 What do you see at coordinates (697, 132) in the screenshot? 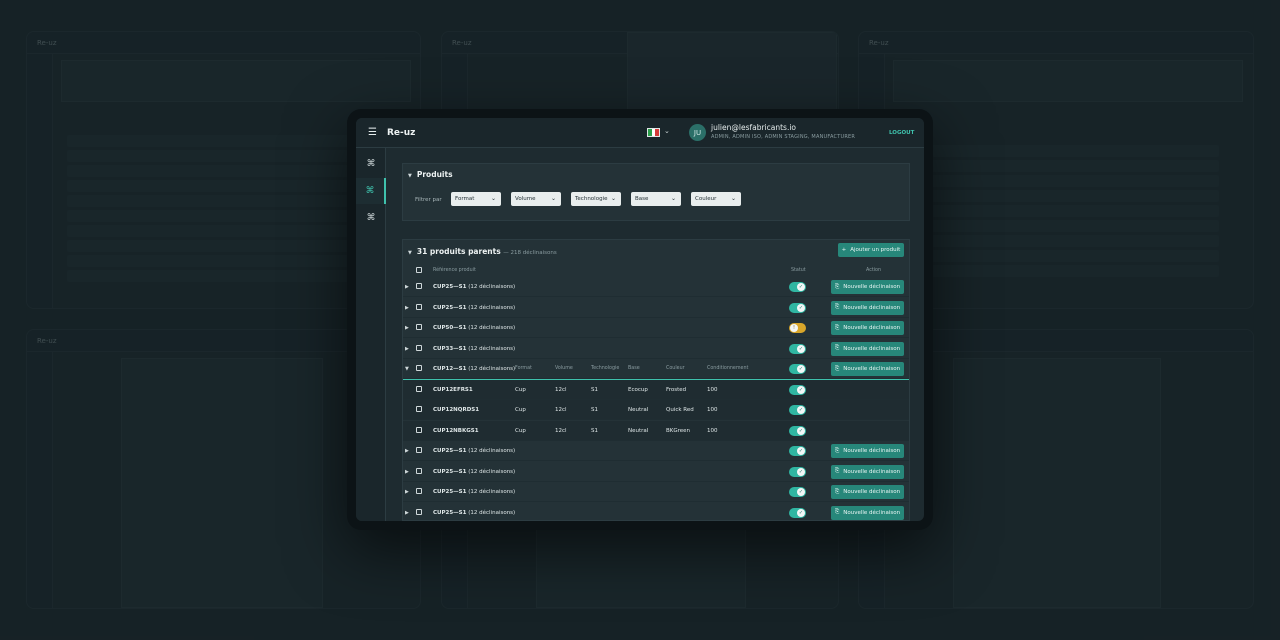
I see `avatar: JU` at bounding box center [697, 132].